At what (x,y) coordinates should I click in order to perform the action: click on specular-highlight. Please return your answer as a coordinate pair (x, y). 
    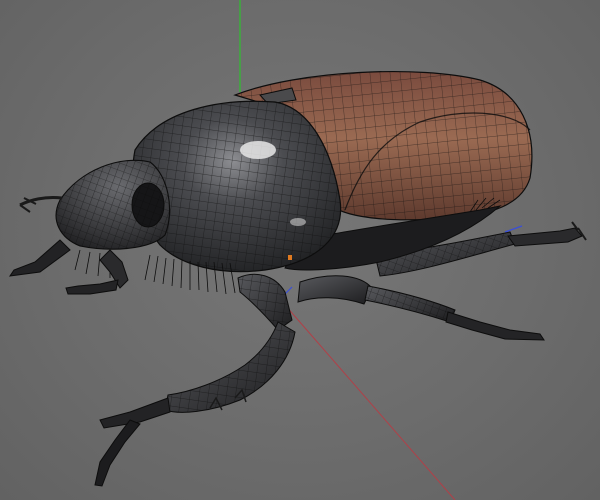
    Looking at the image, I should click on (258, 150).